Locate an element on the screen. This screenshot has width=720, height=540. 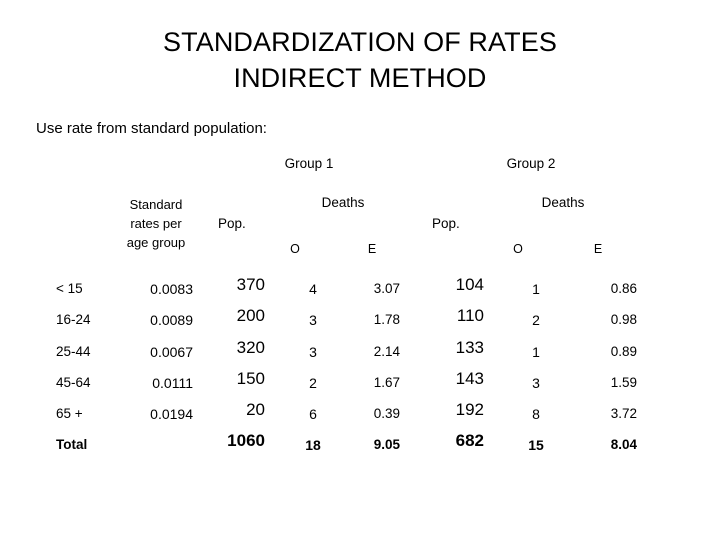
expected-header-group-2: E is located at coordinates (598, 249).